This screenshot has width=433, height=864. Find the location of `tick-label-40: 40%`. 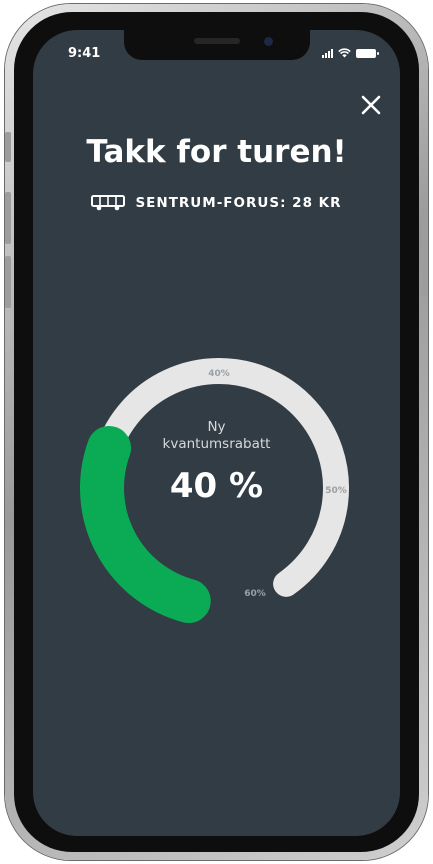

tick-label-40: 40% is located at coordinates (219, 374).